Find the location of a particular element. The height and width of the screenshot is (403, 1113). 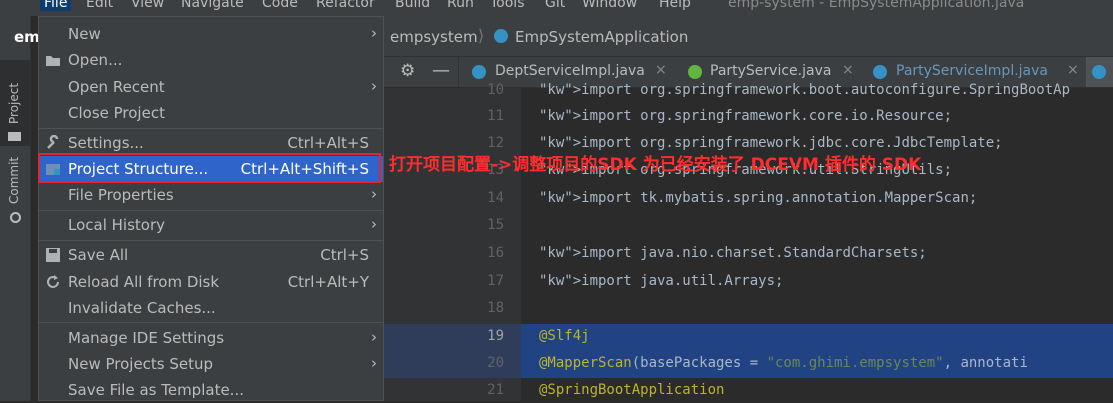

menu-item-label: Close Project is located at coordinates (116, 113).